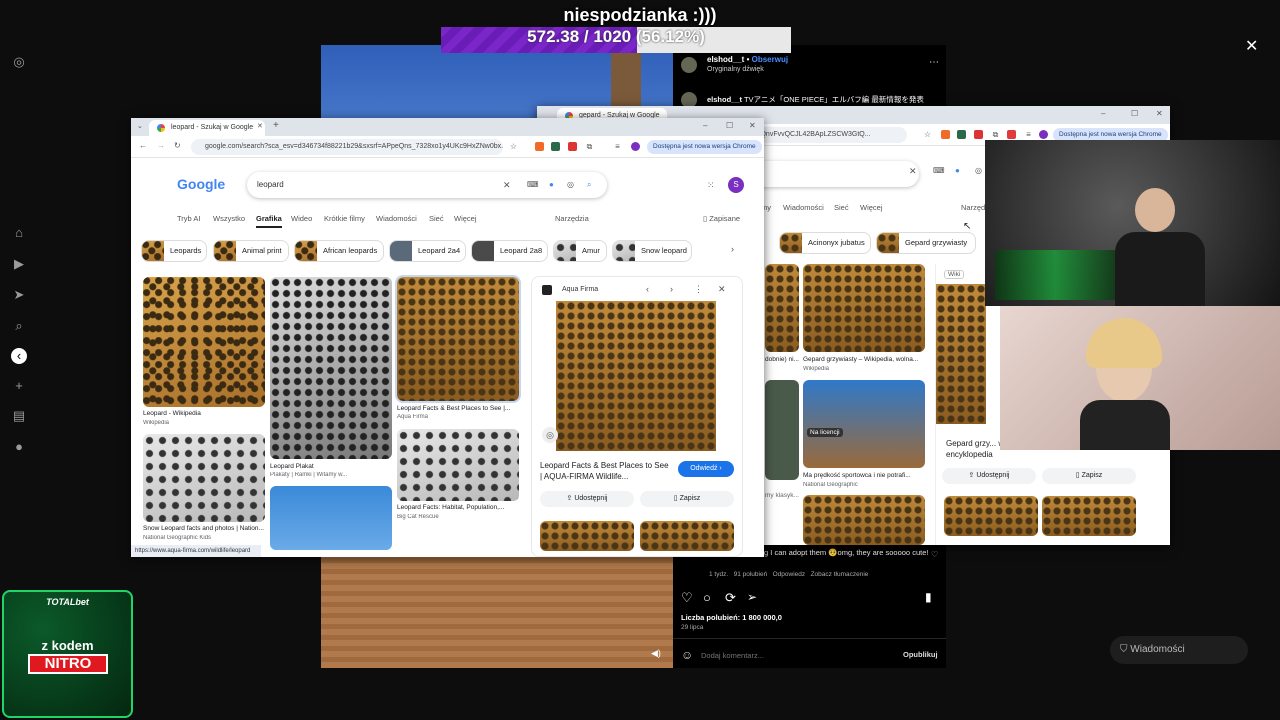  Describe the element at coordinates (533, 184) in the screenshot. I see `keyboard-icon: ⌨` at that location.